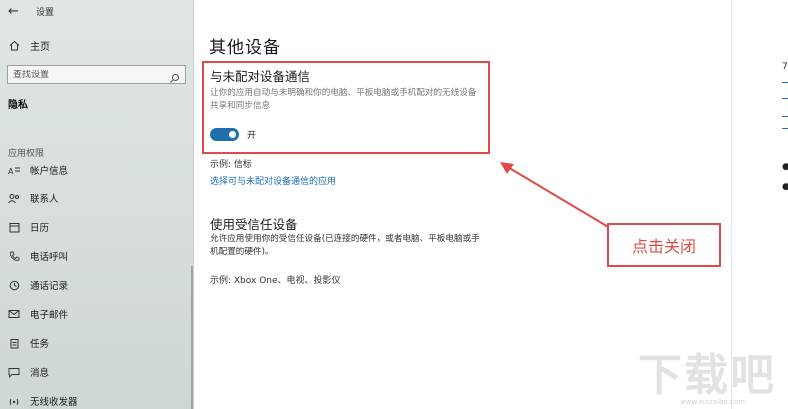  I want to click on title-bar: ← 设置, so click(31, 11).